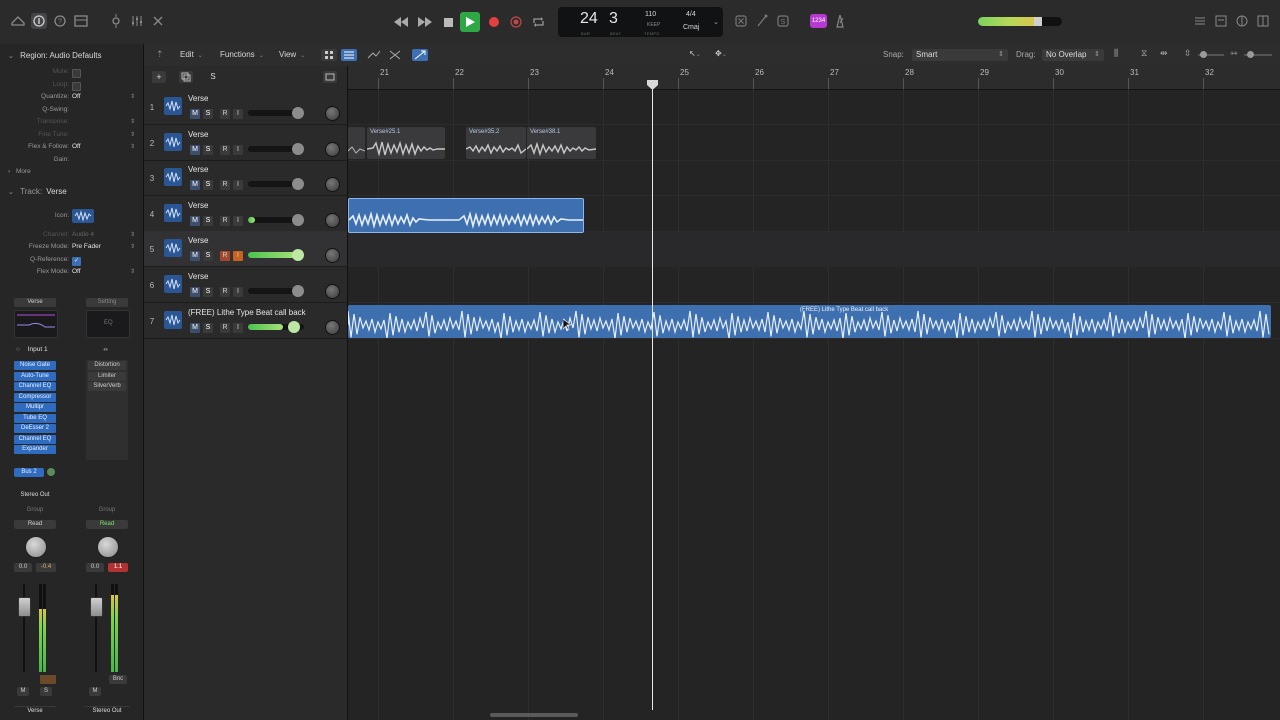 This screenshot has width=1280, height=720. I want to click on strip1-output-slot: Stereo Out, so click(35, 495).